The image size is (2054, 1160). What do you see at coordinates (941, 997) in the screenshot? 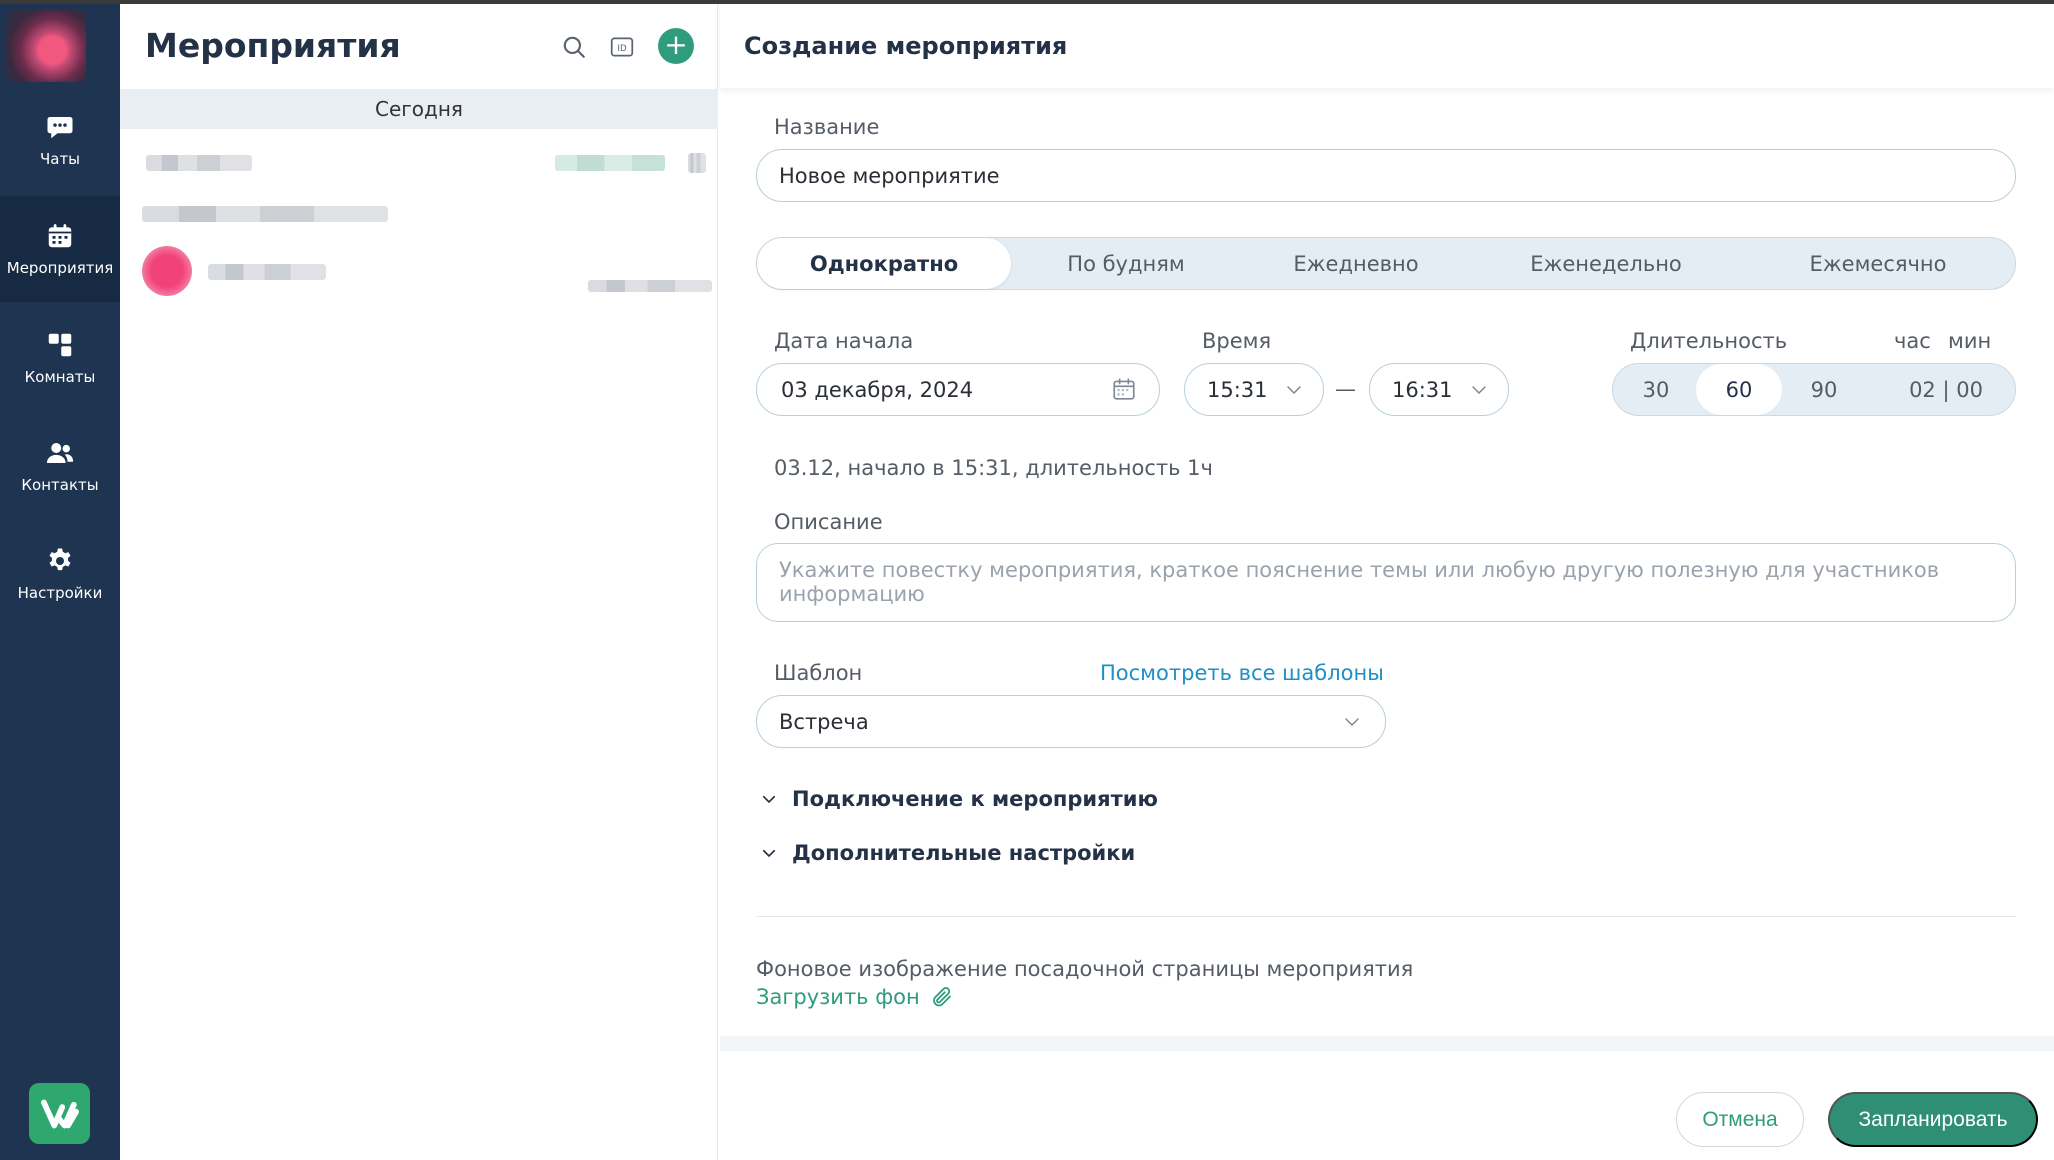
I see `paperclip-icon` at bounding box center [941, 997].